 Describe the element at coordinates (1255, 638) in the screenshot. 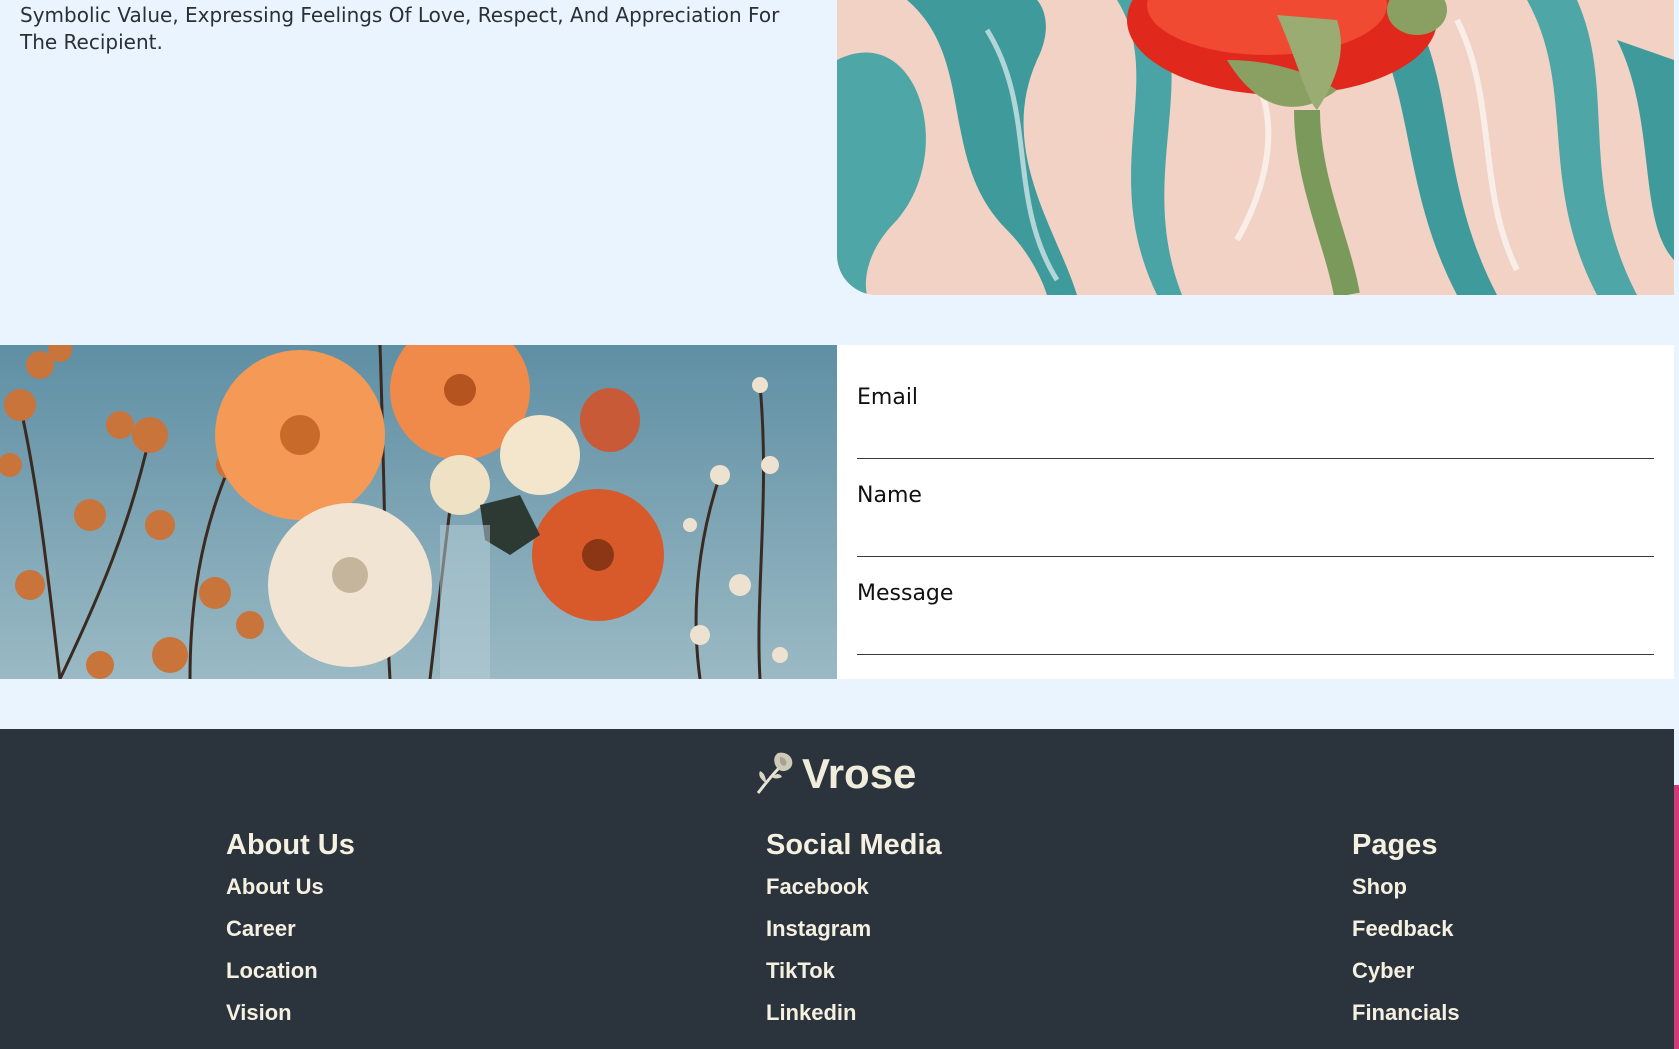

I see `message-field` at that location.